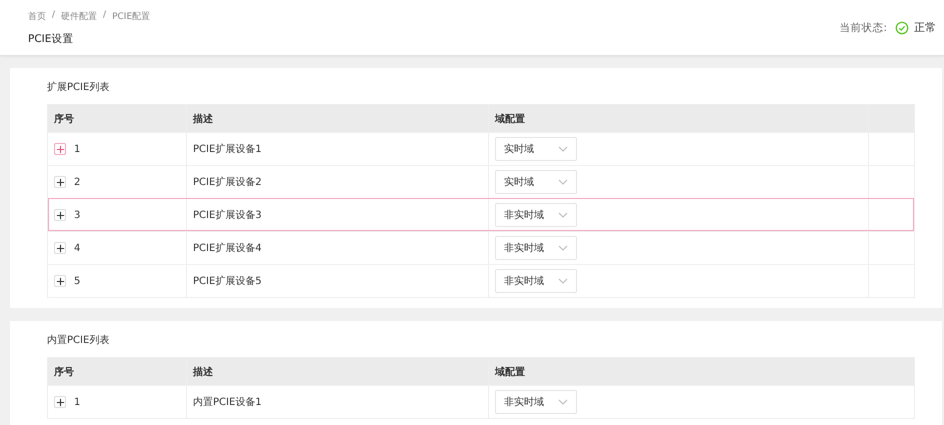  What do you see at coordinates (481, 214) in the screenshot?
I see `table-row: 3 PCIE扩展设备3 非实时域` at bounding box center [481, 214].